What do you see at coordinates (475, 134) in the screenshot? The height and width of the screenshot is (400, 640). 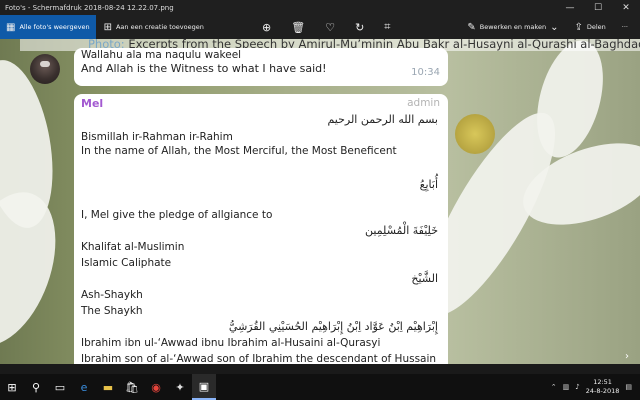 I see `flower-center` at bounding box center [475, 134].